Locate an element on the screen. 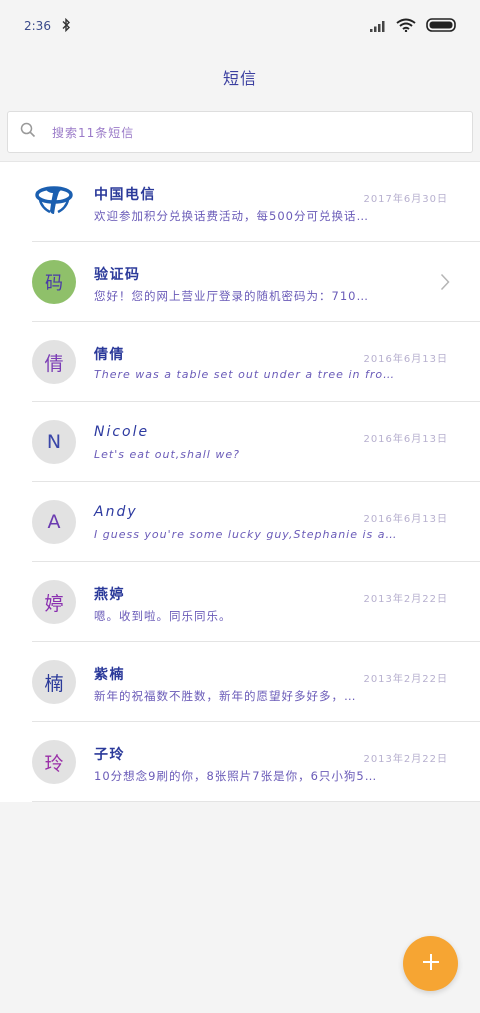 The width and height of the screenshot is (480, 1013). avatar: N is located at coordinates (54, 442).